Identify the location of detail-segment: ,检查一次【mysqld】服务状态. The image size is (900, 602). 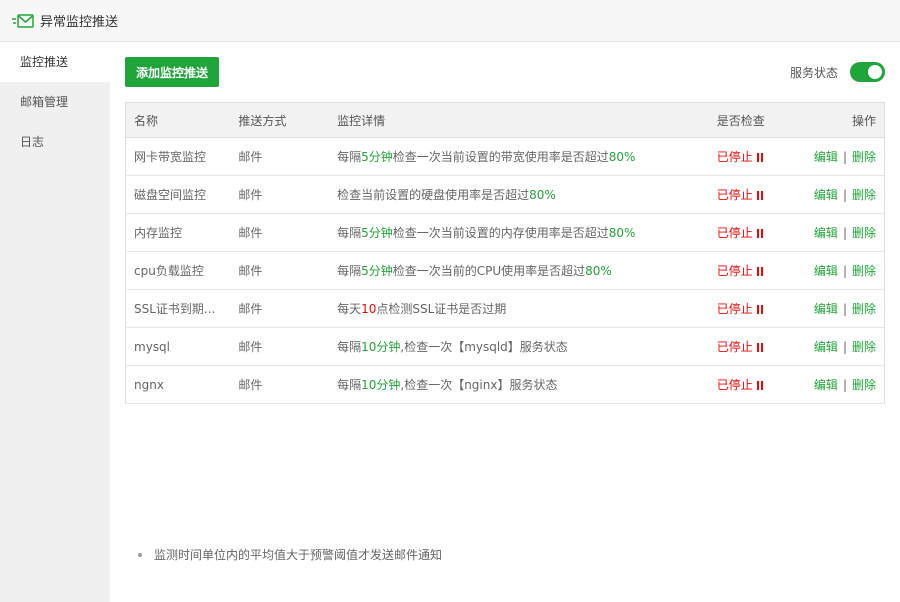
(484, 347).